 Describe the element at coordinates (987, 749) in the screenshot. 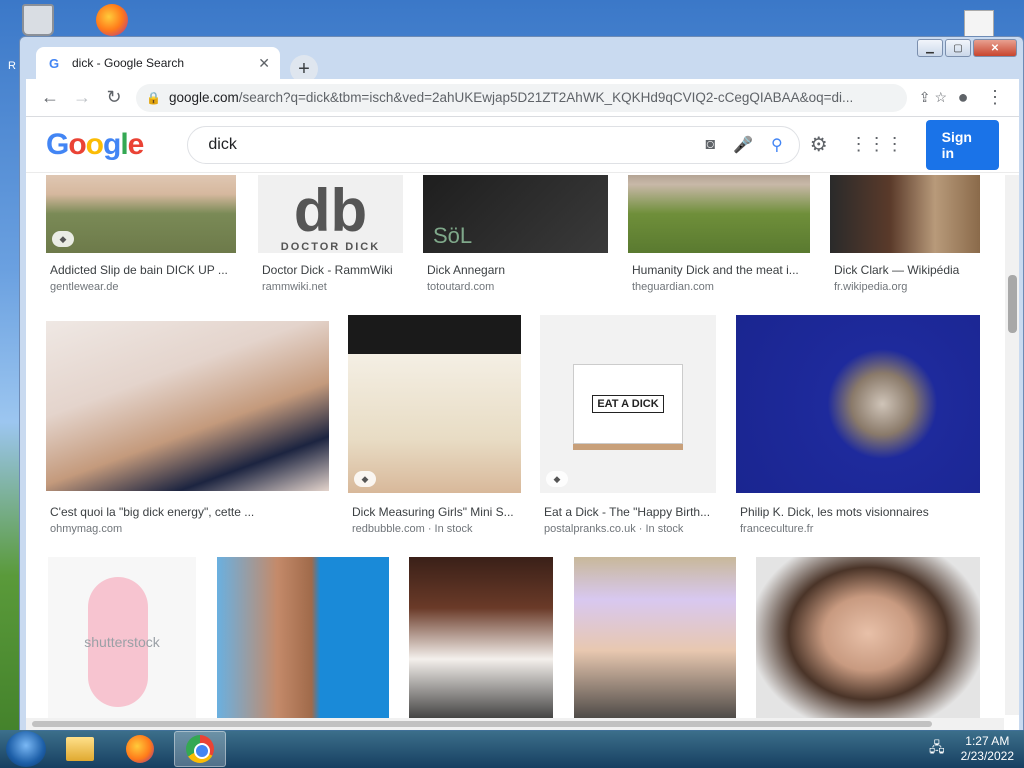

I see `clock: 1:27 AM 2/23/2022` at that location.